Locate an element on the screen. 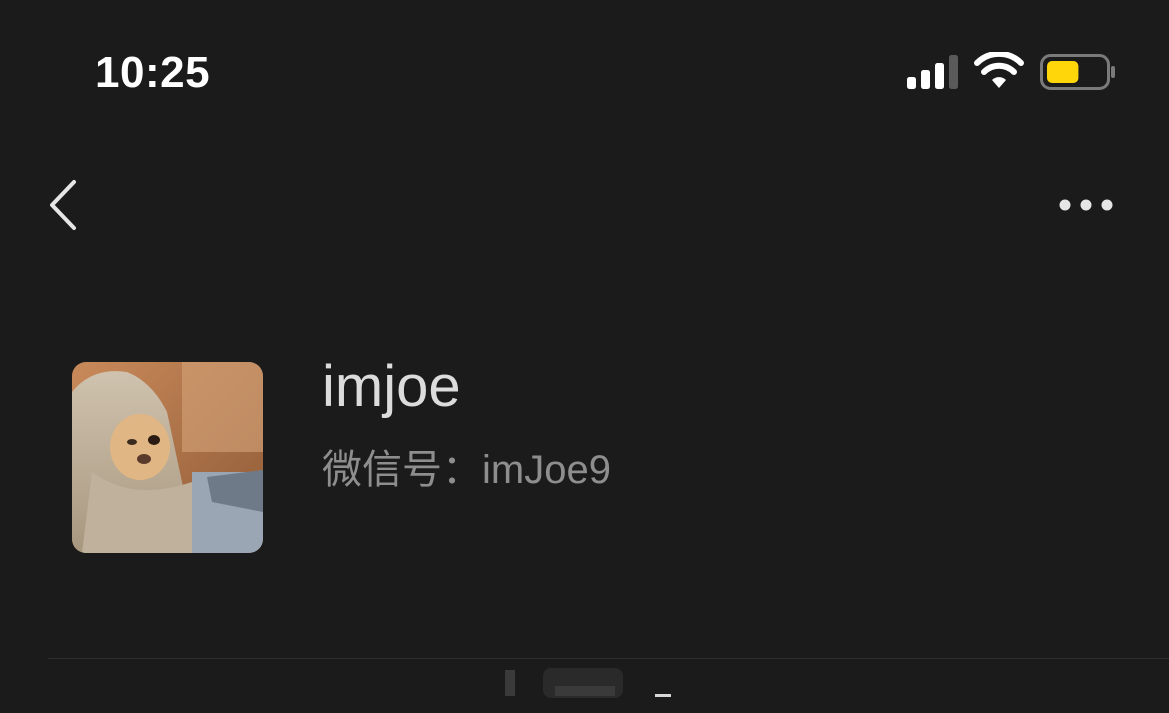  nickname: imjoe is located at coordinates (391, 386).